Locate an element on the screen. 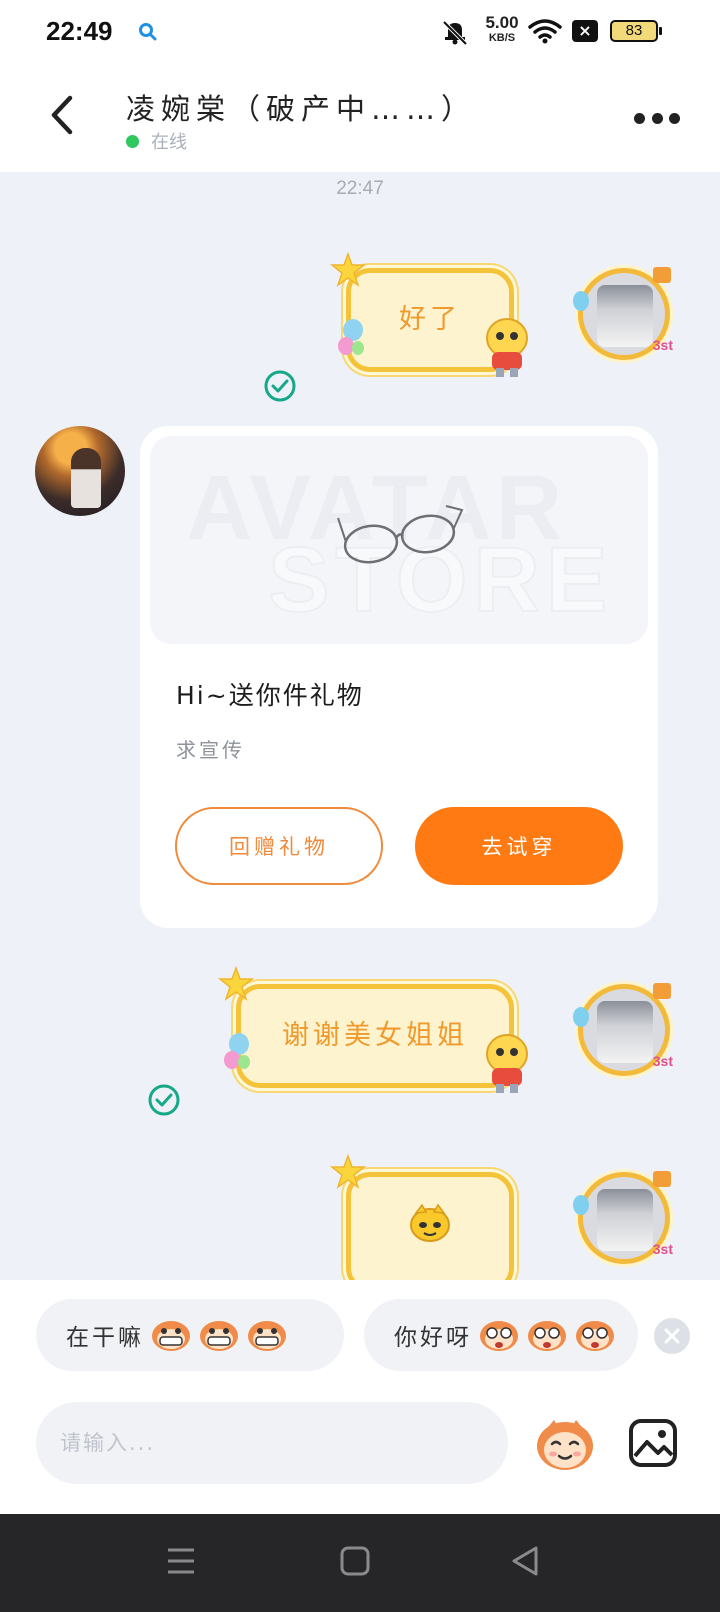  sticker-bubble is located at coordinates (430, 1226).